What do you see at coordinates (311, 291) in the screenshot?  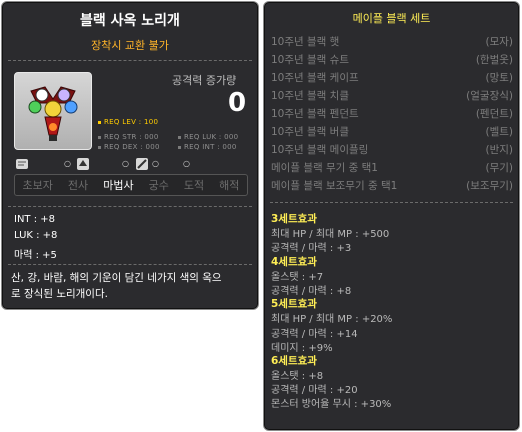 I see `set-effect-line: 공격력 / 마력 : +8` at bounding box center [311, 291].